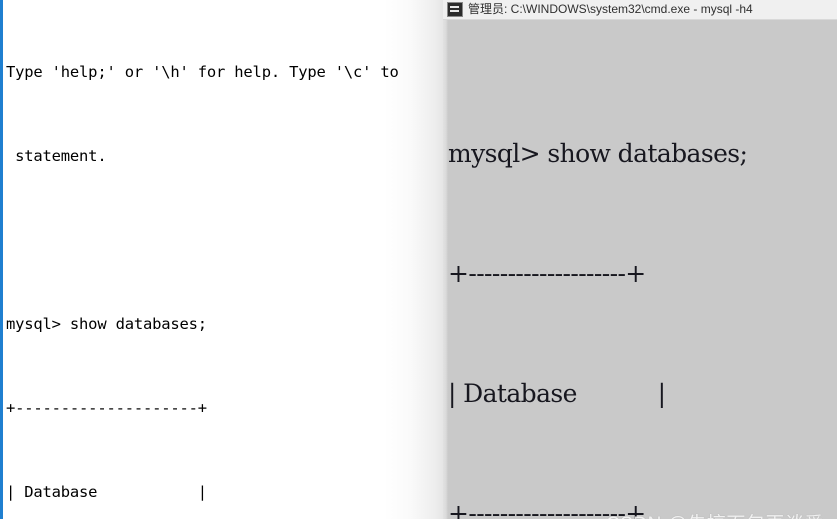 The width and height of the screenshot is (837, 519). I want to click on terminal-line-header: | Database |, so click(106, 492).